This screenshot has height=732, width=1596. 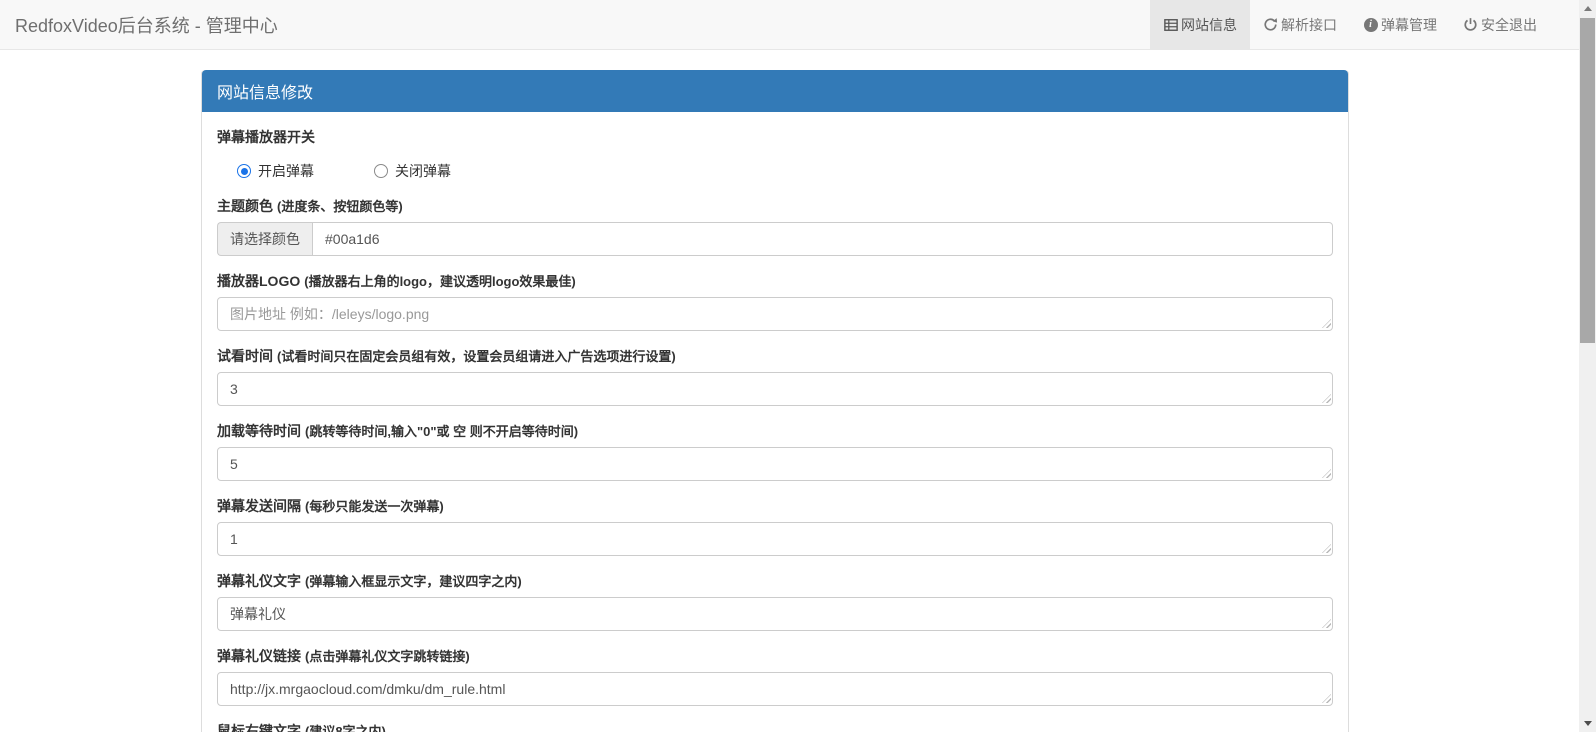 I want to click on scroll-up-arrow-icon, so click(x=1587, y=8).